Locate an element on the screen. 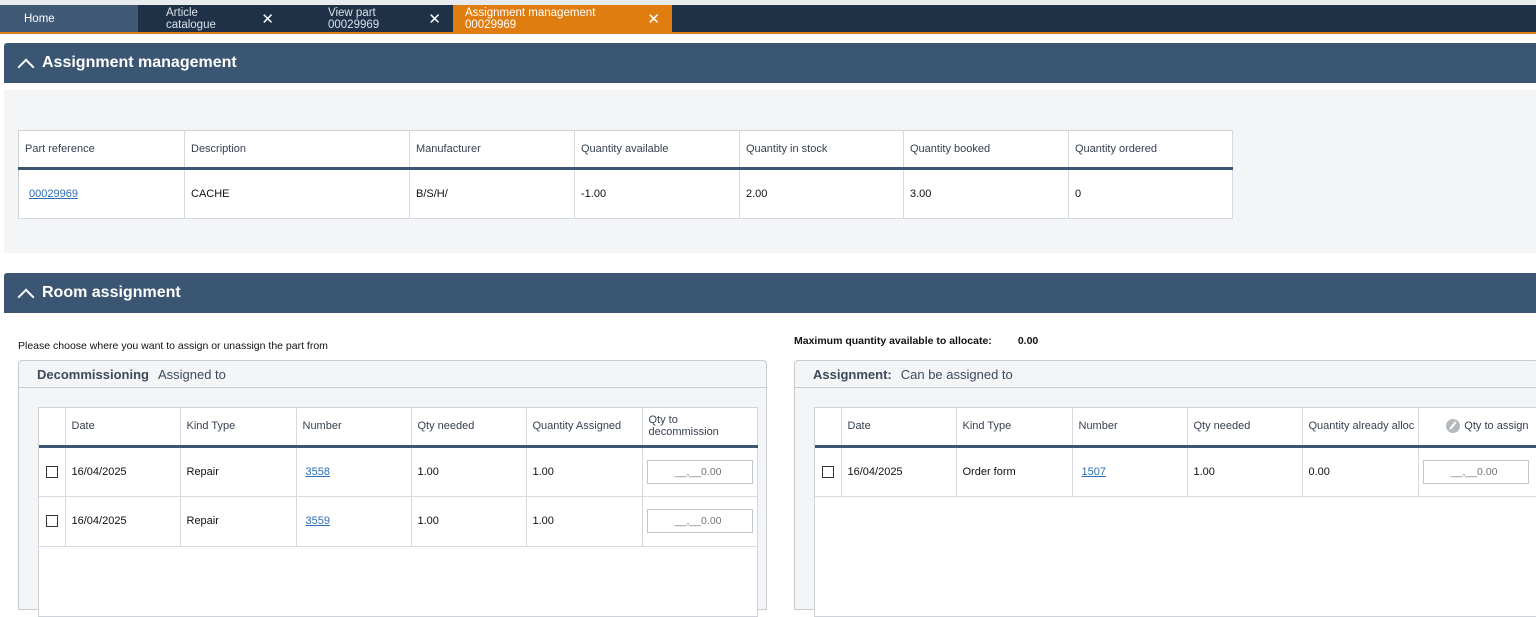 This screenshot has height=617, width=1536. tab-view-part: View part 00029969 ✕ is located at coordinates (369, 18).